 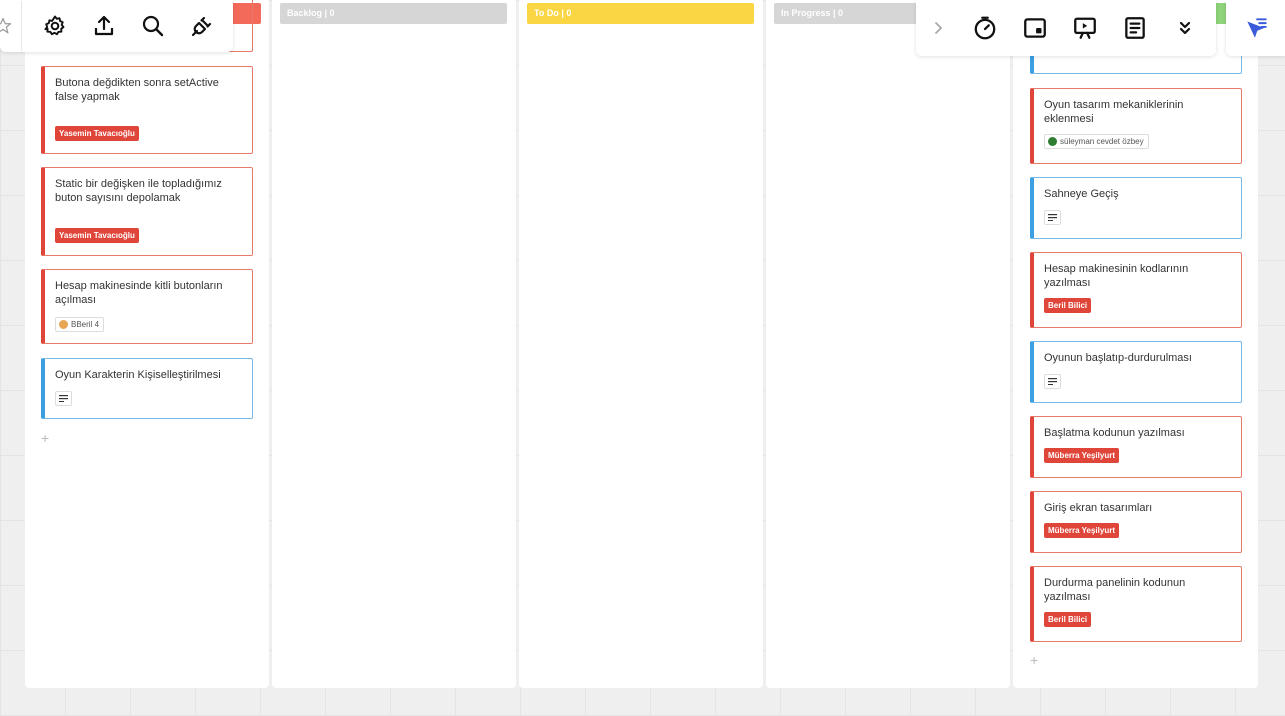 I want to click on cursor-filter-icon, so click(x=1256, y=28).